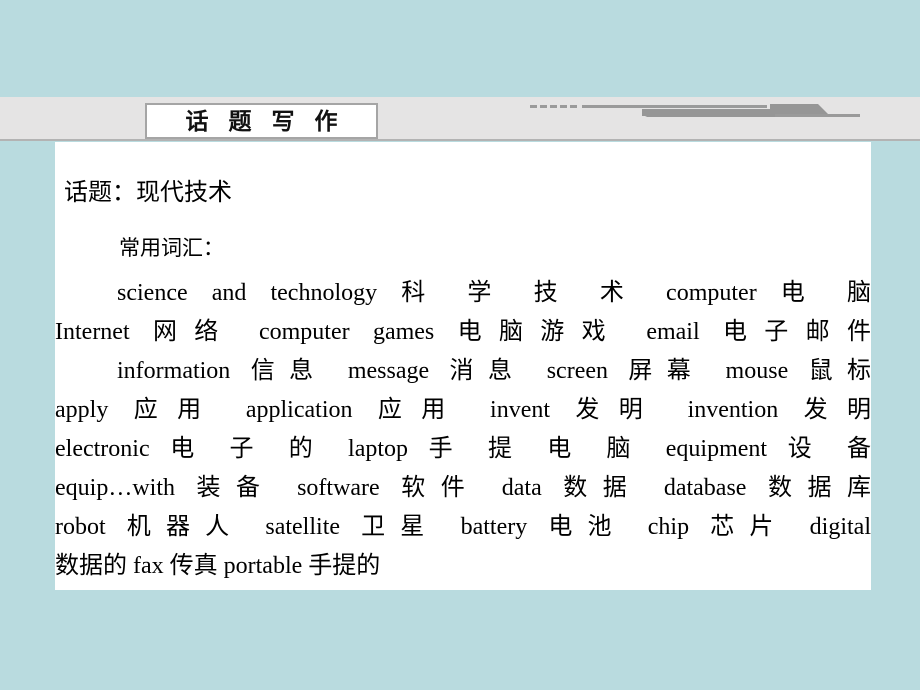 This screenshot has width=920, height=690. Describe the element at coordinates (171, 248) in the screenshot. I see `section-heading: 常用词汇：` at that location.